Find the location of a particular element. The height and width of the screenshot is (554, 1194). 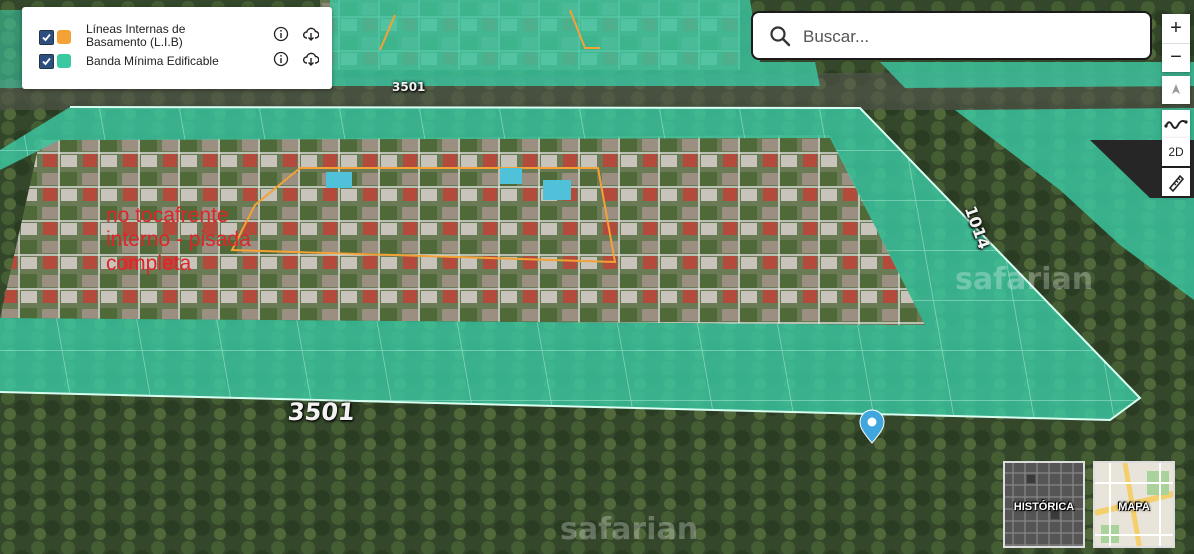

map-annotation: no tocafrente interno - pisada completa is located at coordinates (226, 240).